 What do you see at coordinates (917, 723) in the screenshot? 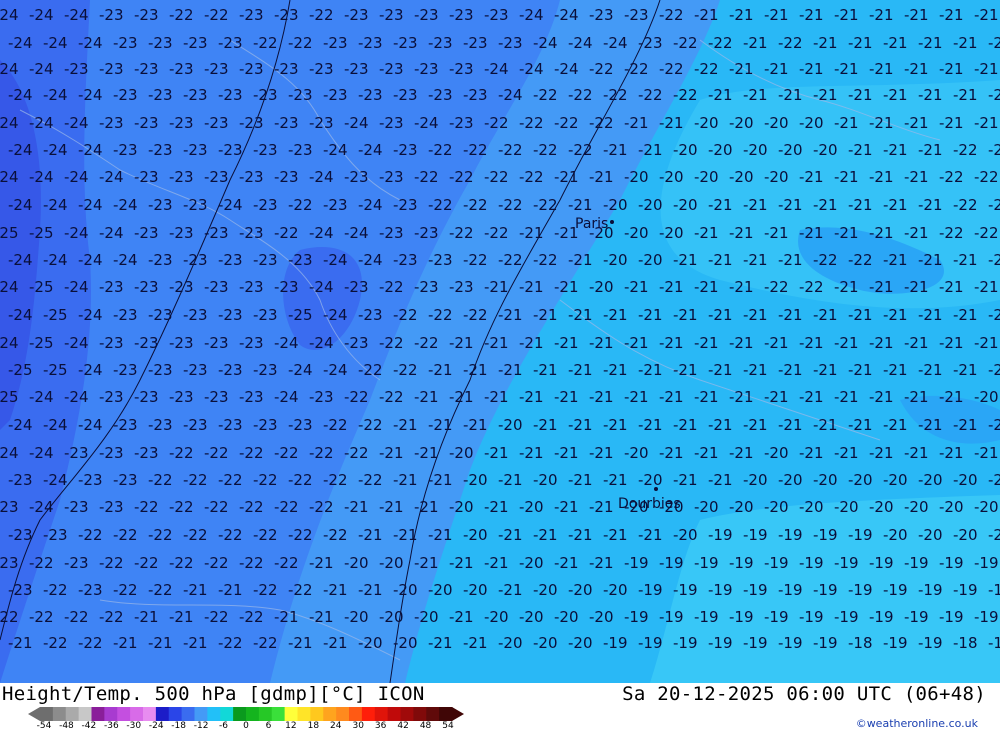
I see `credit-link: ©weatheronline.co.uk` at bounding box center [917, 723].